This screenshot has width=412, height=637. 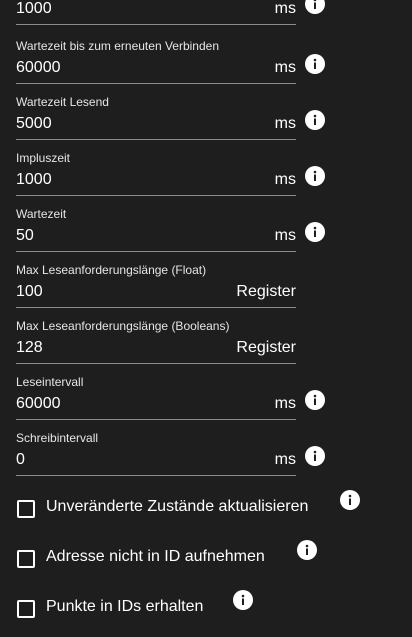 I want to click on field-label: Impluszeit, so click(x=43, y=158).